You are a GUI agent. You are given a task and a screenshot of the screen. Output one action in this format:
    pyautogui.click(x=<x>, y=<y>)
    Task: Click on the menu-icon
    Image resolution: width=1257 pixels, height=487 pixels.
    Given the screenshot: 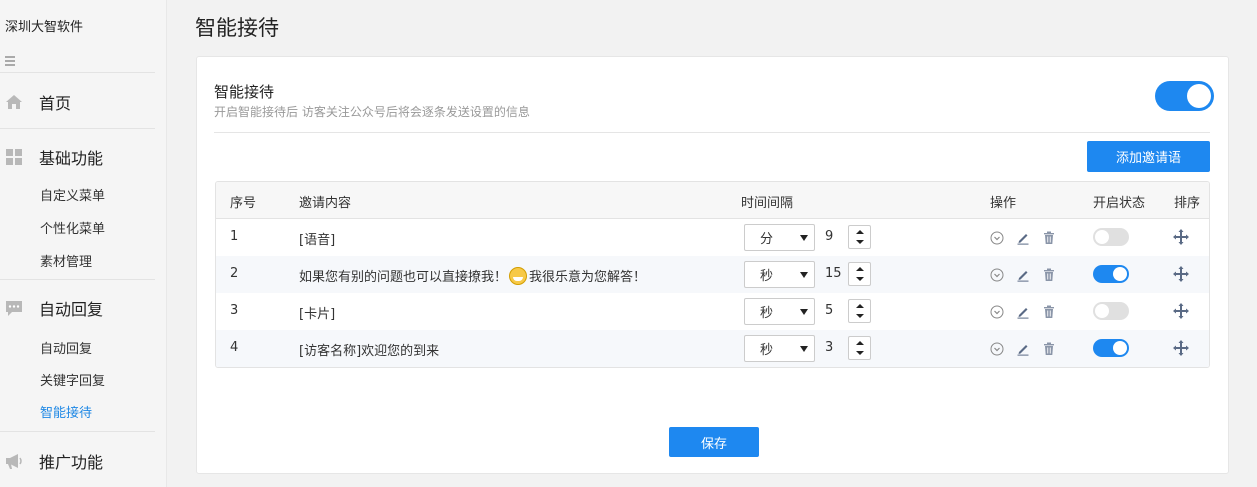 What is the action you would take?
    pyautogui.click(x=10, y=61)
    